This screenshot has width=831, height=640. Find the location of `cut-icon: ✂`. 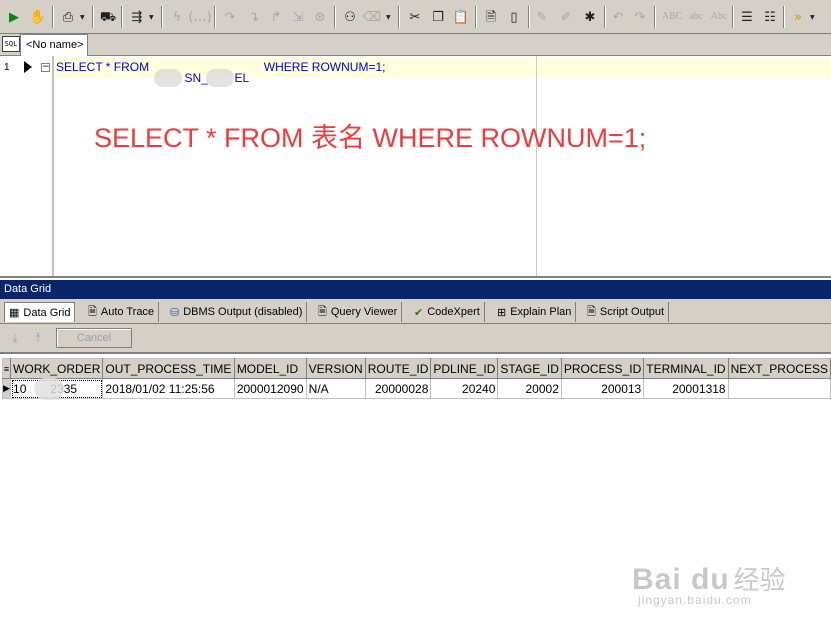

cut-icon: ✂ is located at coordinates (415, 17).